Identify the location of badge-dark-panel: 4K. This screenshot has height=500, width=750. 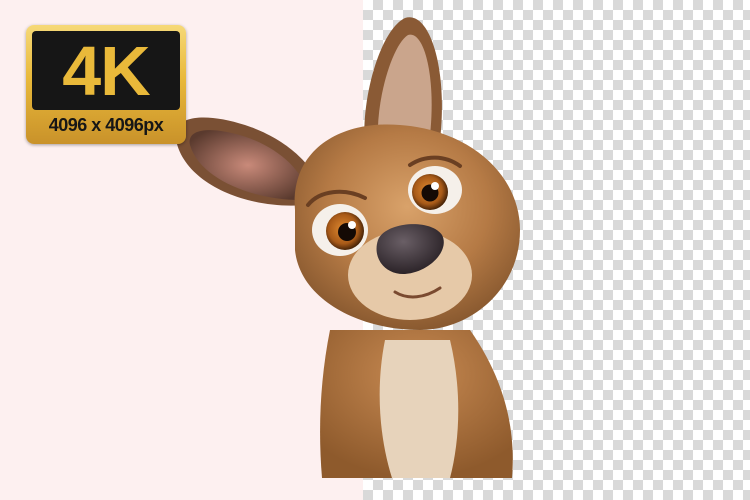
(106, 70).